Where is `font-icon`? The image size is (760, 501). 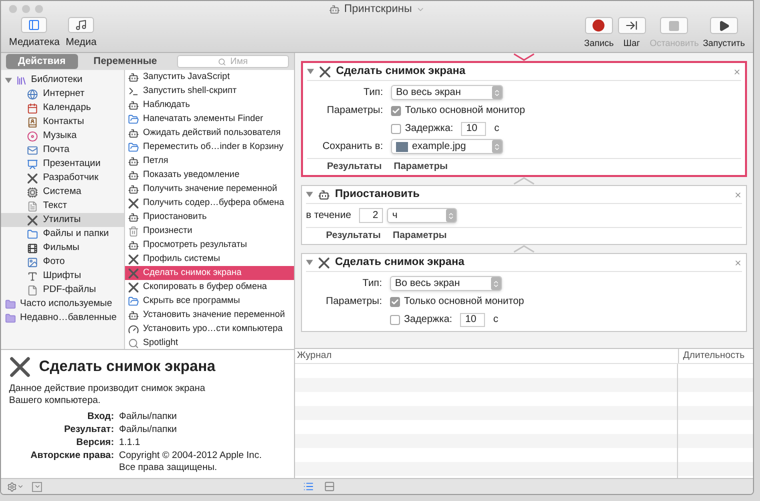
font-icon is located at coordinates (32, 276).